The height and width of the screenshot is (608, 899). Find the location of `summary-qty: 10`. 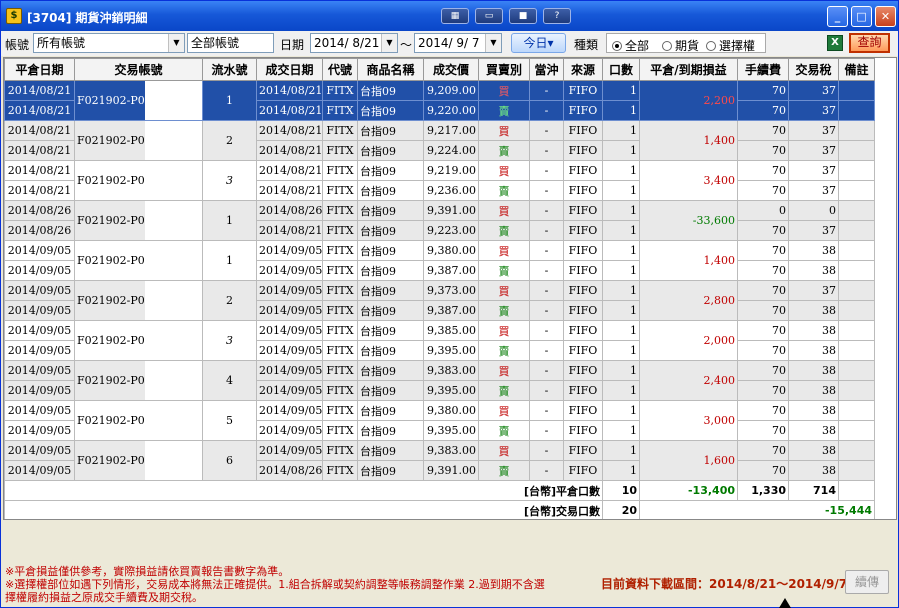

summary-qty: 10 is located at coordinates (621, 490).